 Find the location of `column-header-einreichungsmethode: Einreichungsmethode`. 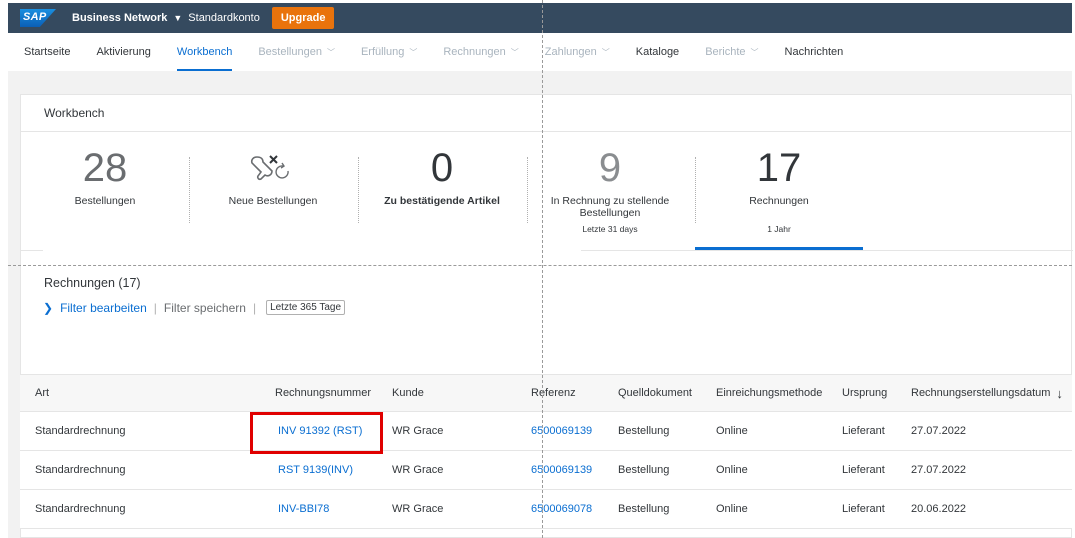

column-header-einreichungsmethode: Einreichungsmethode is located at coordinates (769, 393).